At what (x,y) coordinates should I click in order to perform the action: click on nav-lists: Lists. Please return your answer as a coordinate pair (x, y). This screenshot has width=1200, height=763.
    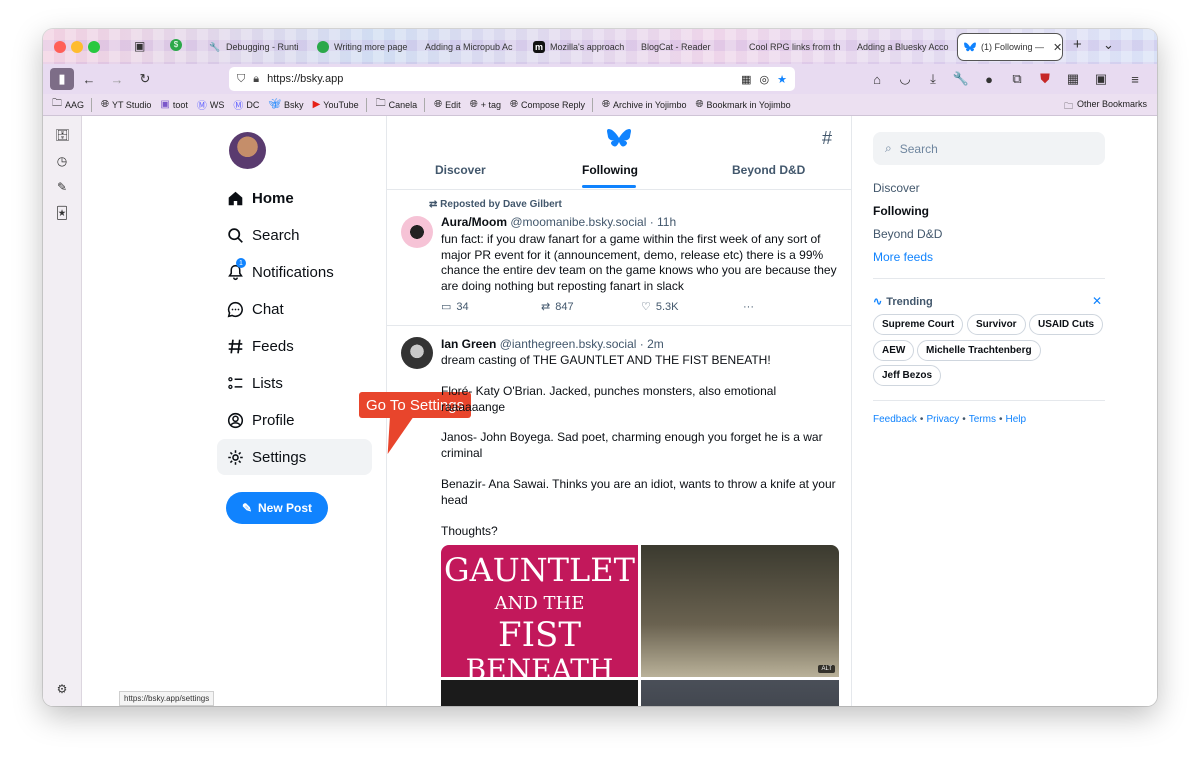
    Looking at the image, I should click on (294, 383).